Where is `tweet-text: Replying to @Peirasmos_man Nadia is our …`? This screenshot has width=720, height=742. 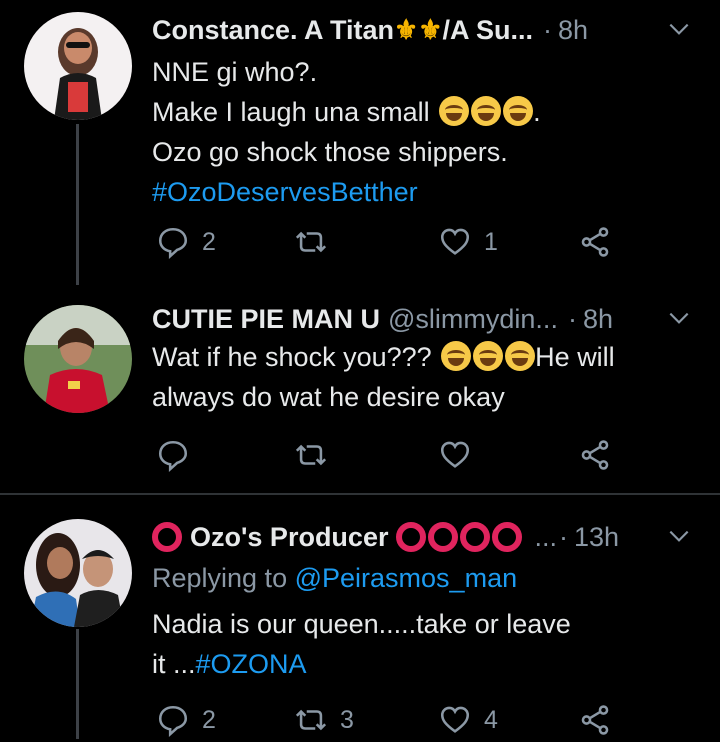
tweet-text: Replying to @Peirasmos_man Nadia is our … is located at coordinates (416, 621).